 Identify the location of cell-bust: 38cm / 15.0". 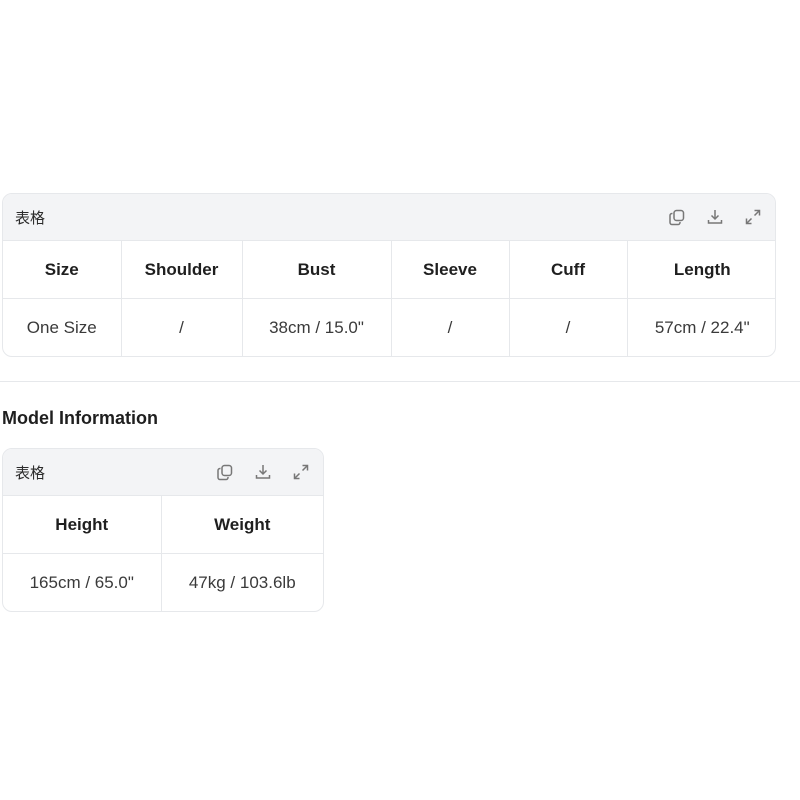
(317, 327).